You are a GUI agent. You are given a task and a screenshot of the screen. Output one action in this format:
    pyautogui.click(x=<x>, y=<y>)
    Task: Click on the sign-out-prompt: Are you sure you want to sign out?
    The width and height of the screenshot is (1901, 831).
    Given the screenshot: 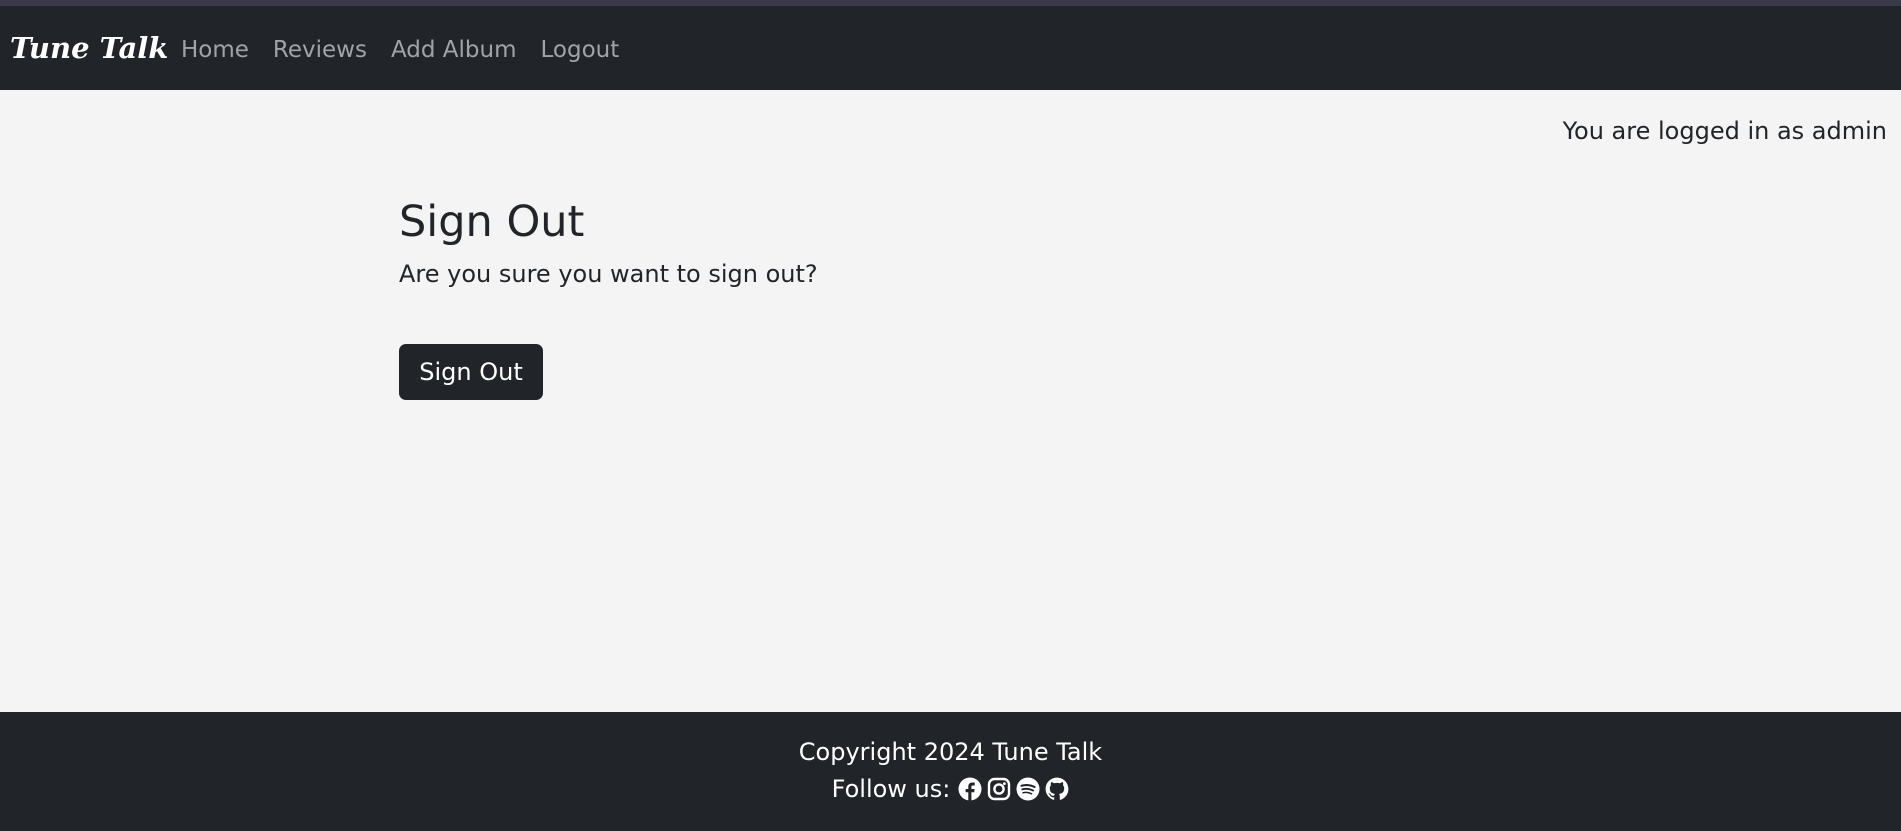 What is the action you would take?
    pyautogui.click(x=608, y=274)
    